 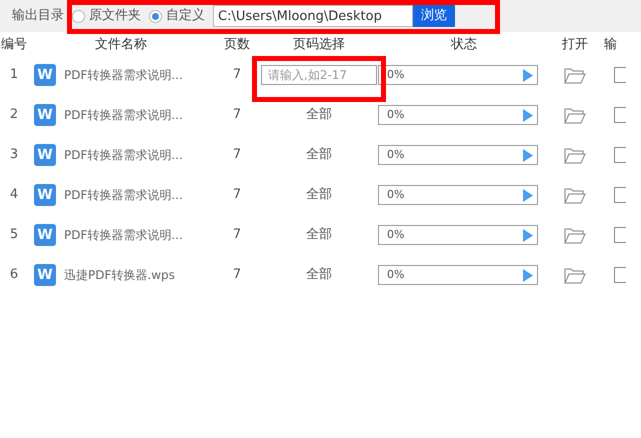 What do you see at coordinates (185, 16) in the screenshot?
I see `radio-label: 自定义` at bounding box center [185, 16].